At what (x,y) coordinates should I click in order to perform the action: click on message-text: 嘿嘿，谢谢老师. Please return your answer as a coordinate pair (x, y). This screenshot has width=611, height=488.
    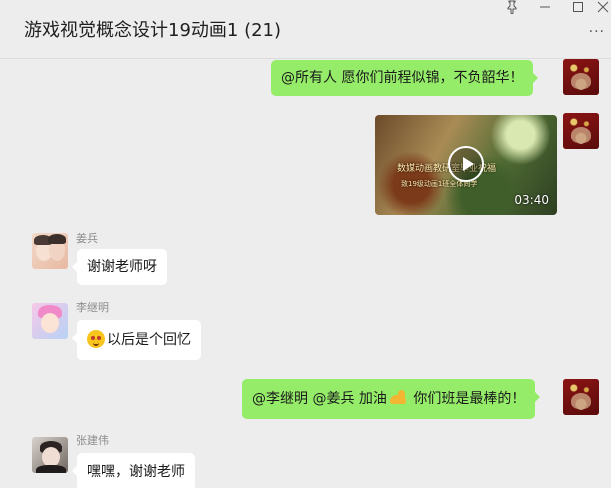
    Looking at the image, I should click on (136, 472).